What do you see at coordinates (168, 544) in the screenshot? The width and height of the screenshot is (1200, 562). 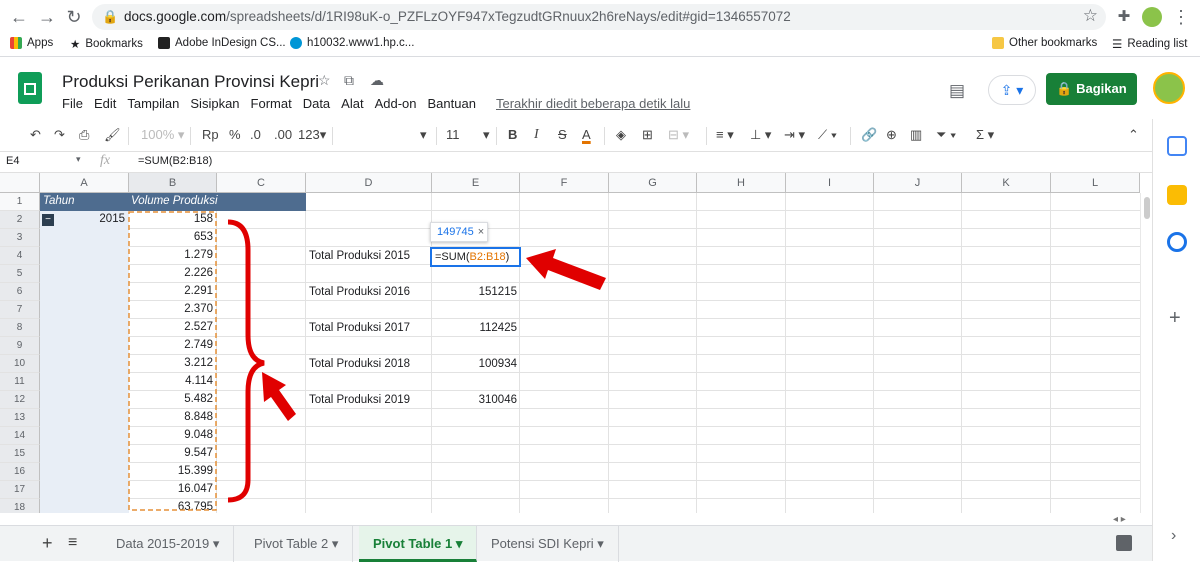 I see `tab-data-2015-2019: Data 2015-2019 ▾` at bounding box center [168, 544].